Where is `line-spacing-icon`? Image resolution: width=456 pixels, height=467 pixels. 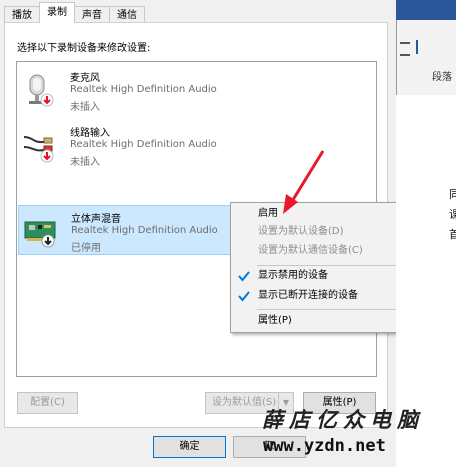 line-spacing-icon is located at coordinates (423, 47).